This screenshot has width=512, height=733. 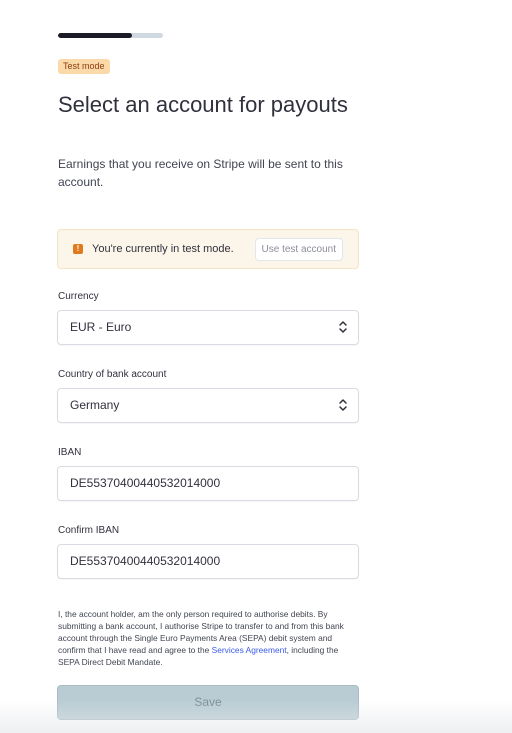 I want to click on confirm-iban-input: DE55370400440532014000, so click(x=208, y=561).